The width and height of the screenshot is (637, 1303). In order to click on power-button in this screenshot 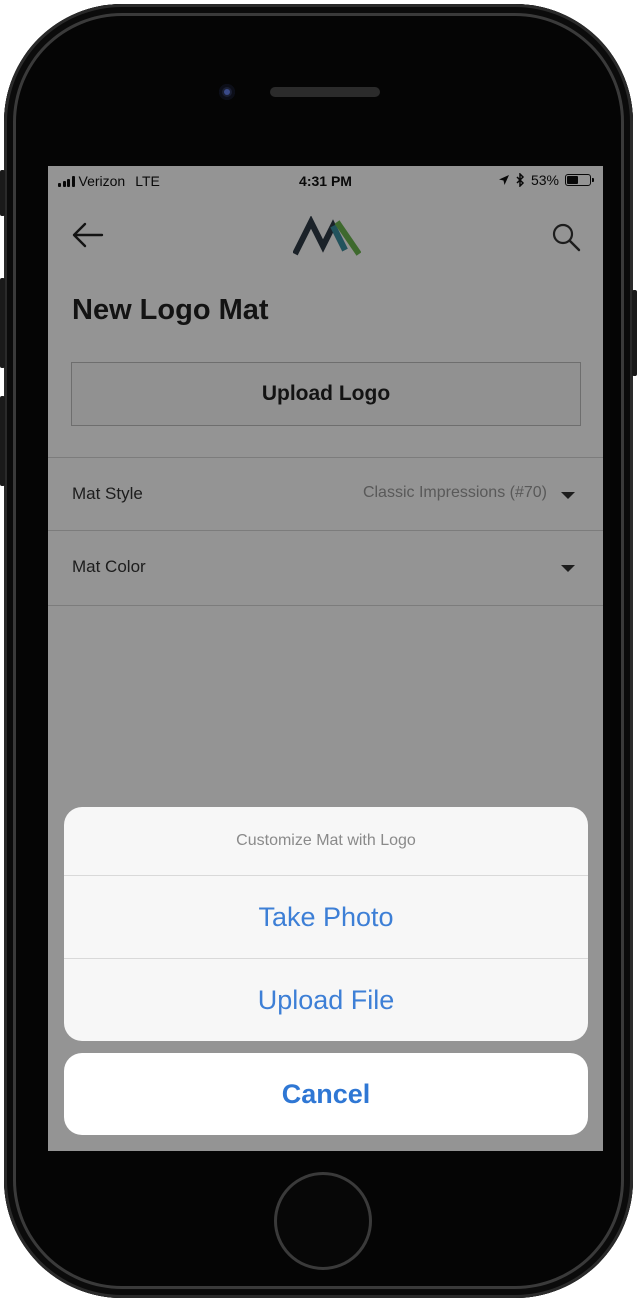, I will do `click(634, 333)`.